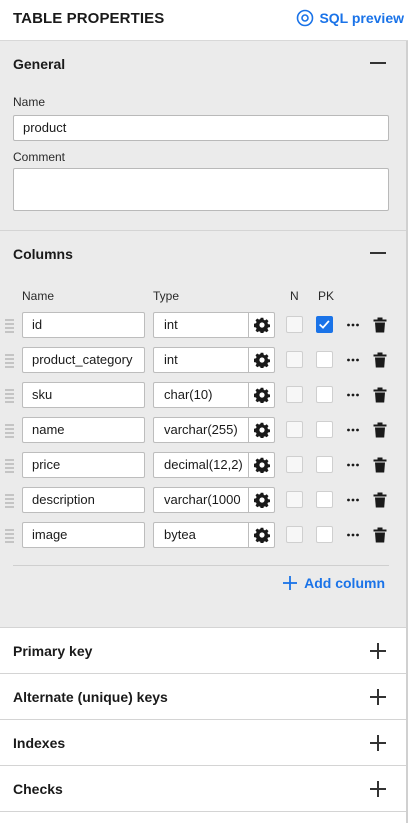 Image resolution: width=408 pixels, height=823 pixels. I want to click on minus-icon, so click(378, 63).